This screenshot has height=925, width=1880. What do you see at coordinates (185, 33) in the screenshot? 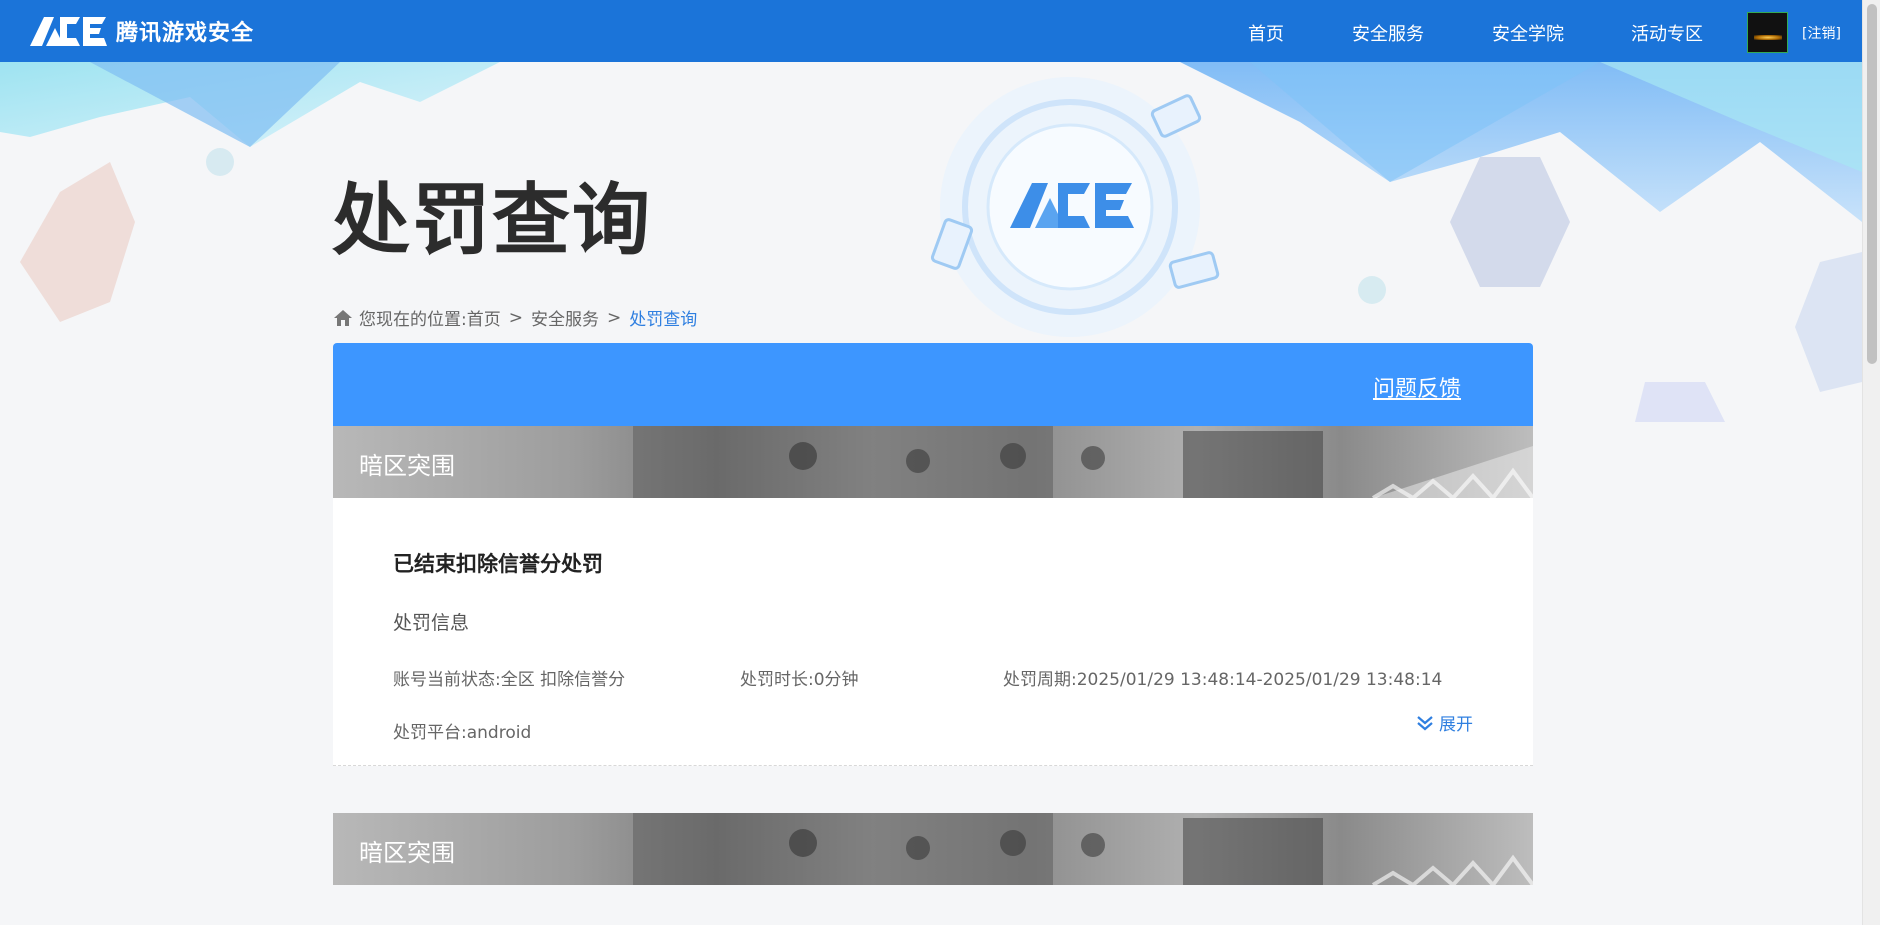
I see `brand-name: 腾讯游戏安全` at bounding box center [185, 33].